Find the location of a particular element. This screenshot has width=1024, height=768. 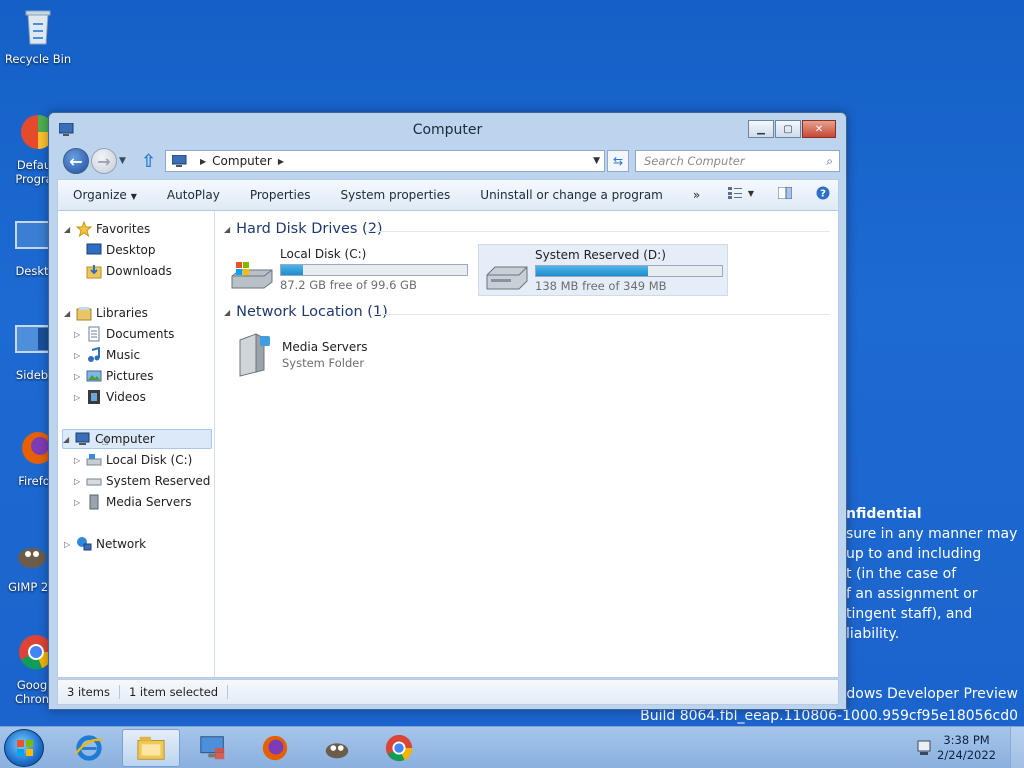

folder-icon is located at coordinates (151, 748).